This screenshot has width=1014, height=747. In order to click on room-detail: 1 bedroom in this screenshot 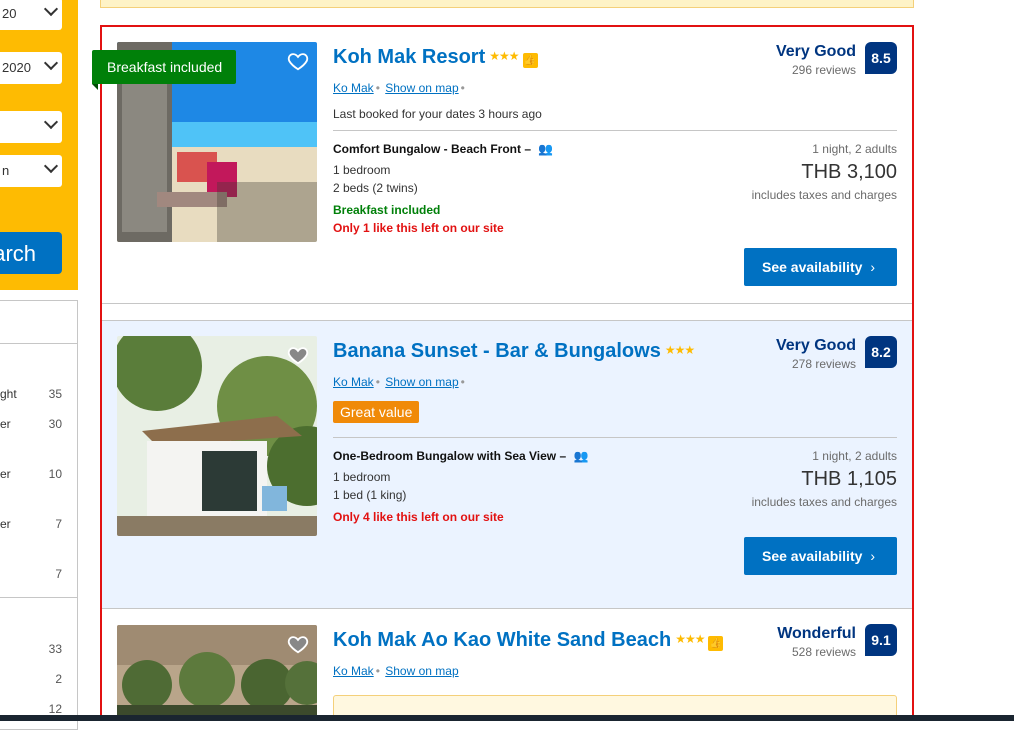, I will do `click(362, 170)`.